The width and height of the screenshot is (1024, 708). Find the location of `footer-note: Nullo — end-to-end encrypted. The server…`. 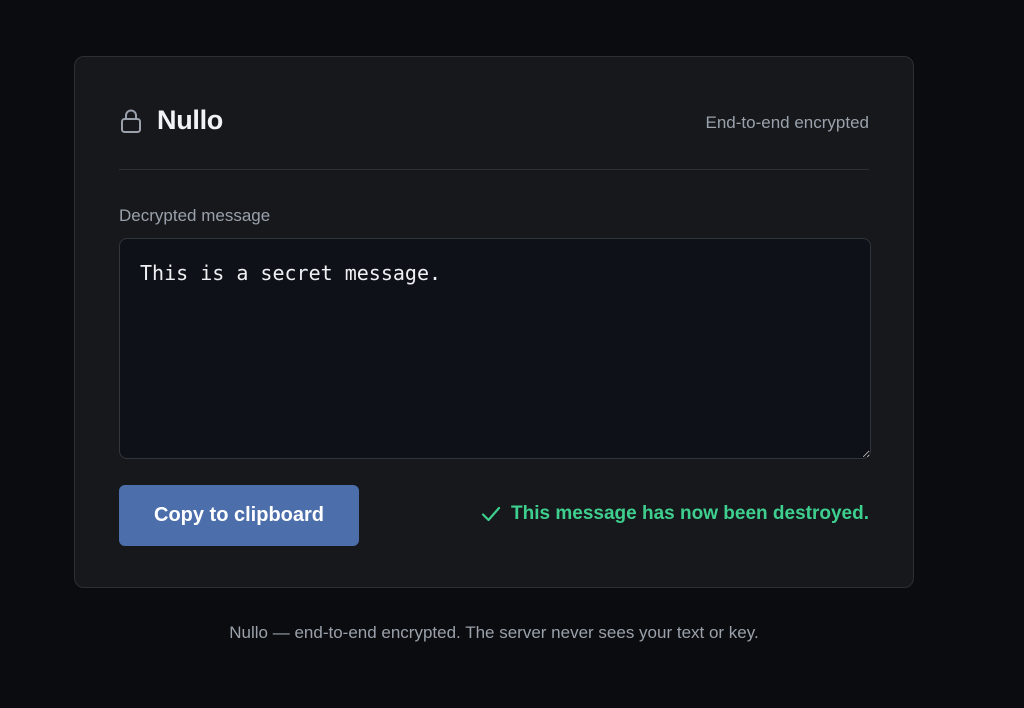

footer-note: Nullo — end-to-end encrypted. The server… is located at coordinates (494, 632).